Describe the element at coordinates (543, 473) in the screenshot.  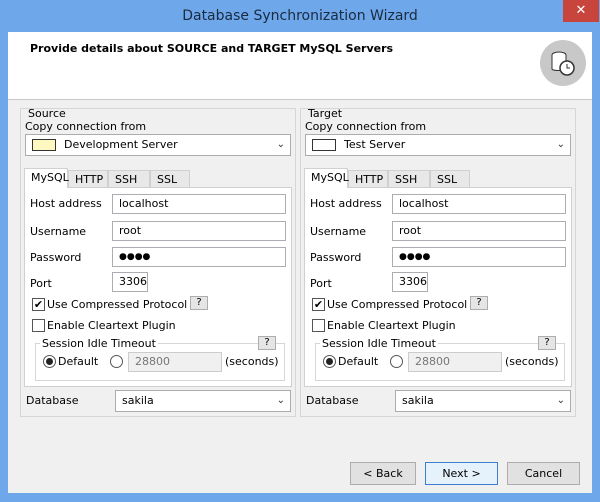
I see `cancel-button: Cancel` at that location.